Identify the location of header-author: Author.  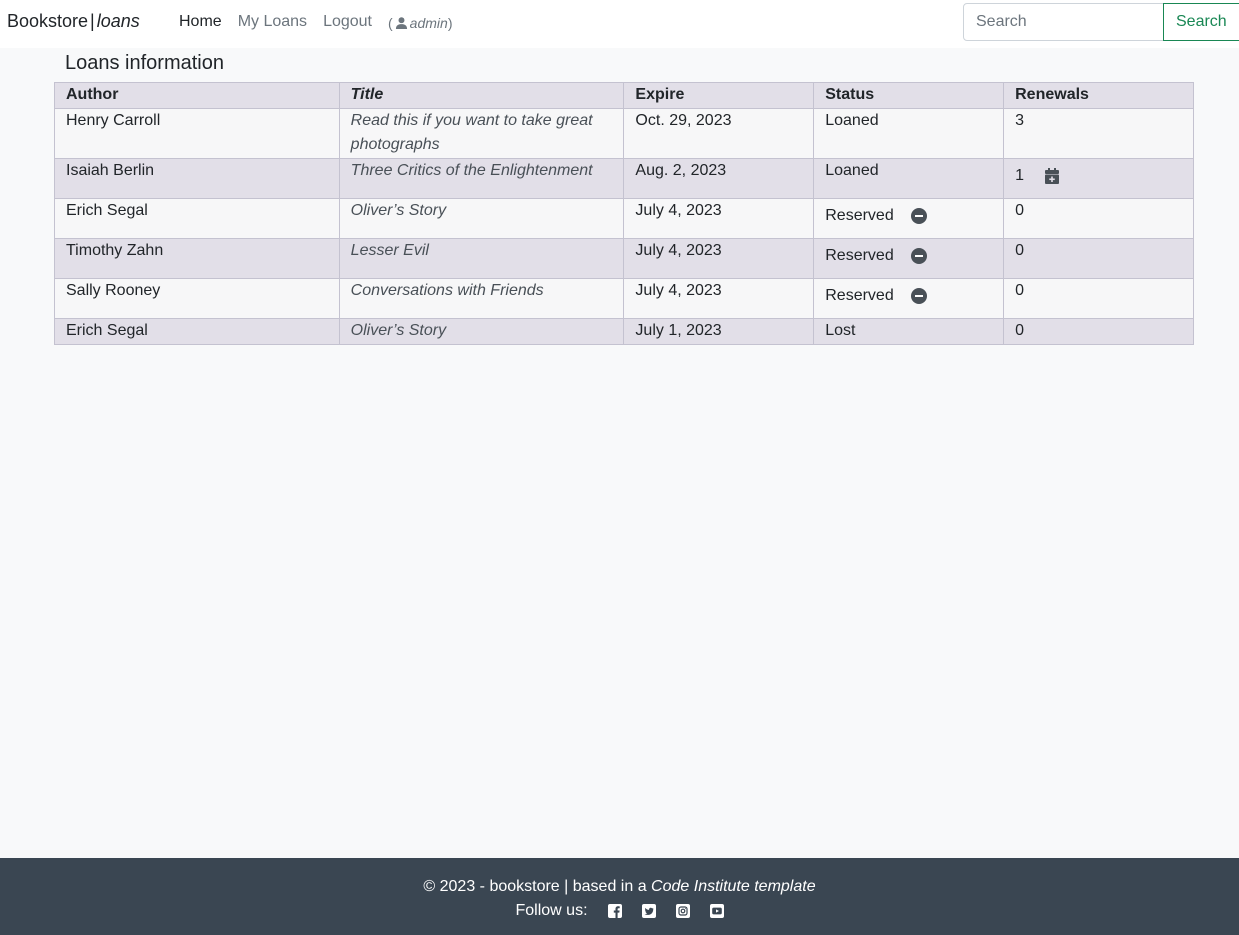
(197, 95).